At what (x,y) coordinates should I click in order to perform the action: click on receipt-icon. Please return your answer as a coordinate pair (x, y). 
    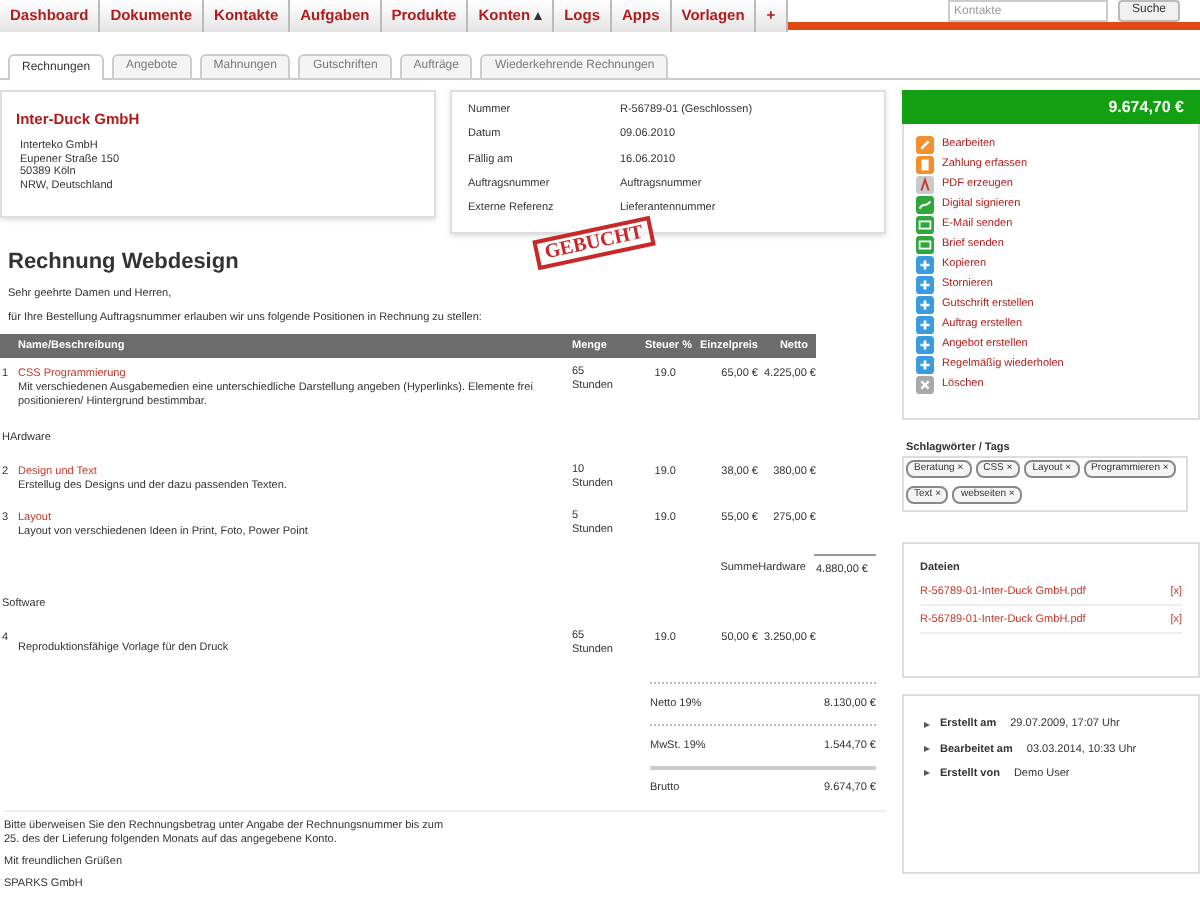
    Looking at the image, I should click on (925, 165).